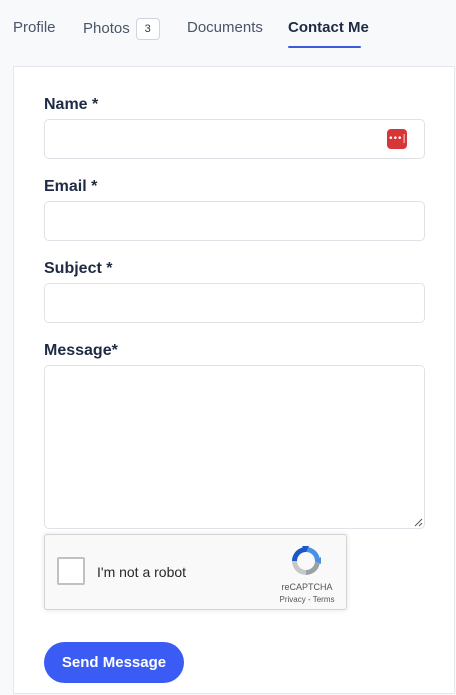 The width and height of the screenshot is (456, 695). I want to click on recaptcha-terms-link: Terms, so click(324, 599).